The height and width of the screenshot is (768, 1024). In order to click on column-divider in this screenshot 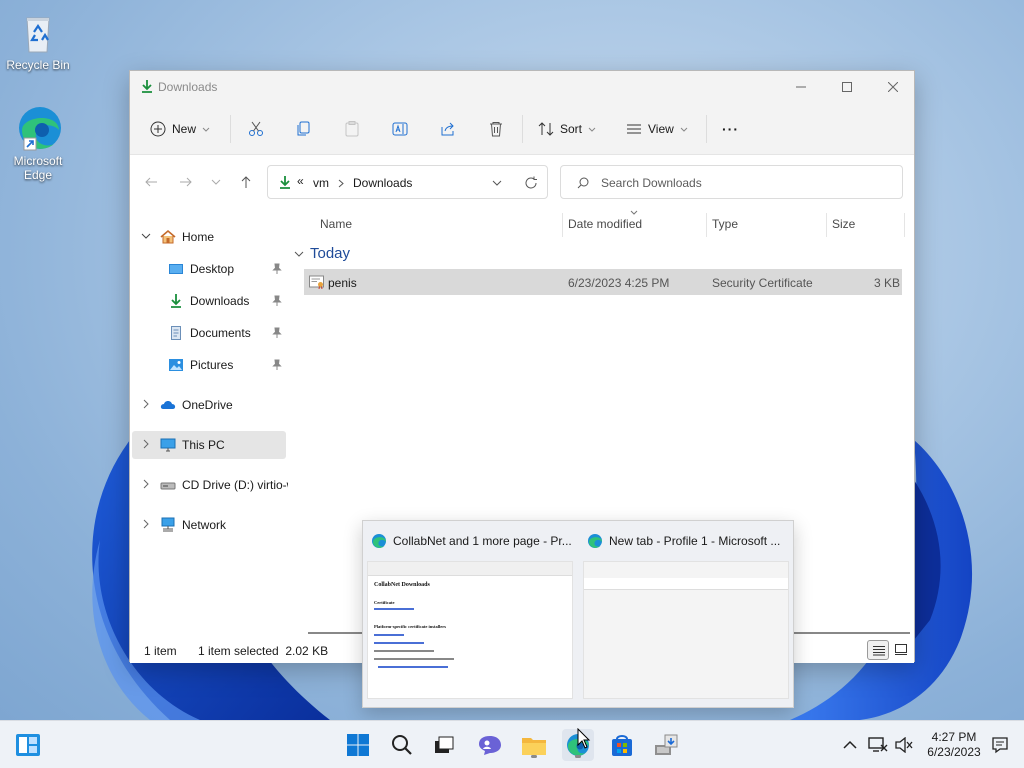, I will do `click(562, 225)`.